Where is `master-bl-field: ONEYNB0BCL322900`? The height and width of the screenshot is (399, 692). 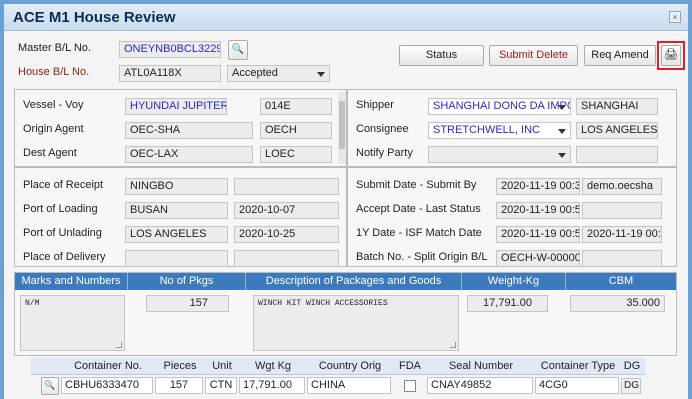
master-bl-field: ONEYNB0BCL322900 is located at coordinates (170, 49).